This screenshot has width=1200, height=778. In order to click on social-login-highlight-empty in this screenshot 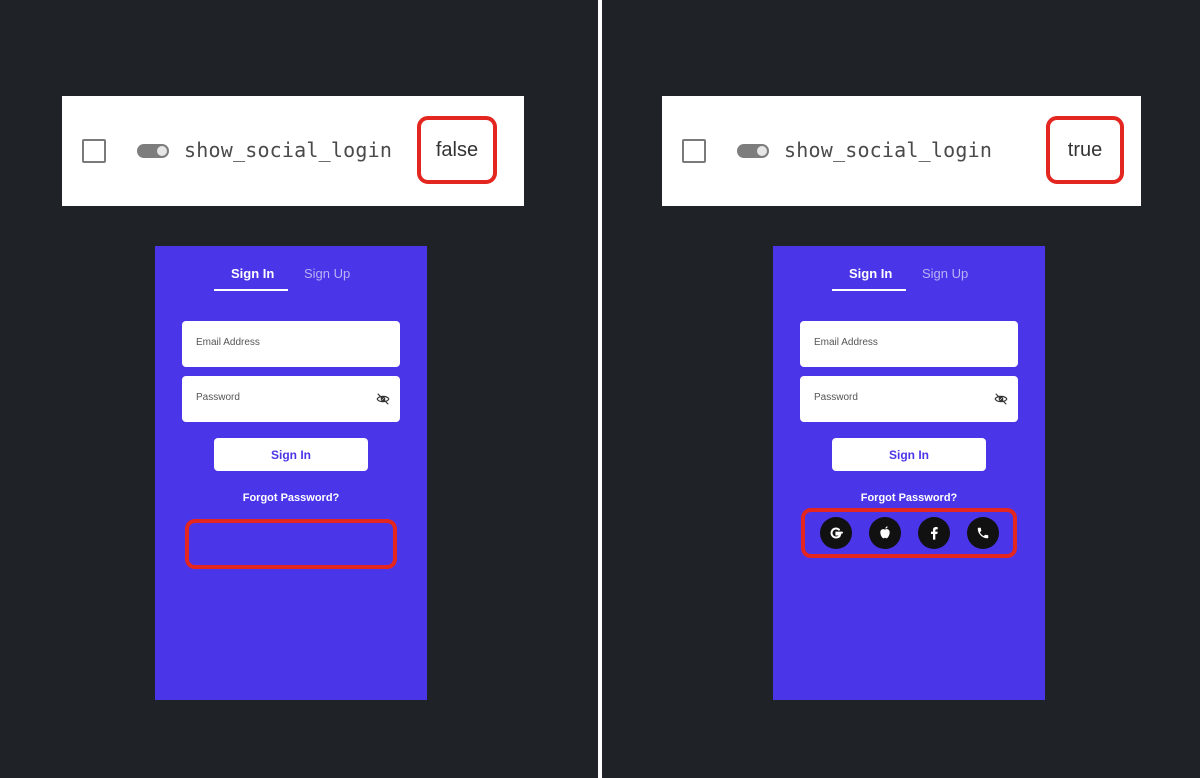, I will do `click(291, 544)`.